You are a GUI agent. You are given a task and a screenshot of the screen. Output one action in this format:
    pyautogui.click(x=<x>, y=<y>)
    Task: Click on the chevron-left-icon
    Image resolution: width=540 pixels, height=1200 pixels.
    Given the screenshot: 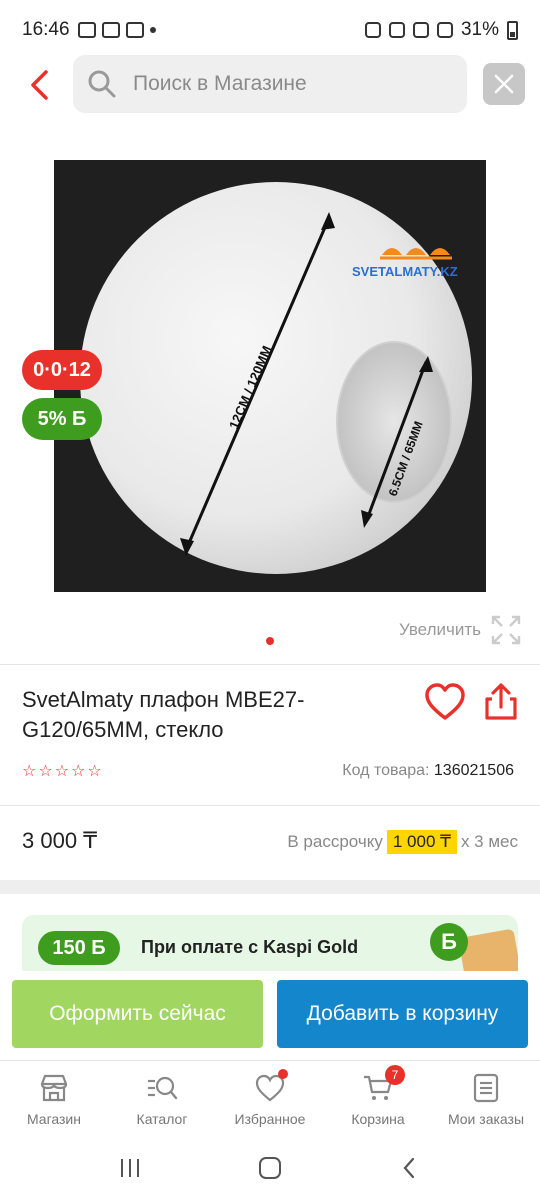 What is the action you would take?
    pyautogui.click(x=39, y=85)
    